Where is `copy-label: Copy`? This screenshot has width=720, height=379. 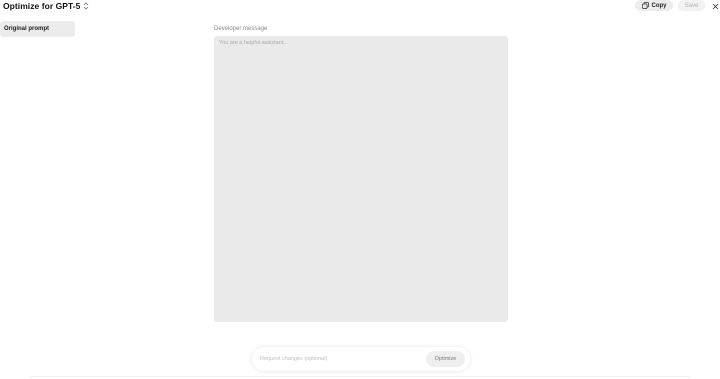 copy-label: Copy is located at coordinates (659, 5).